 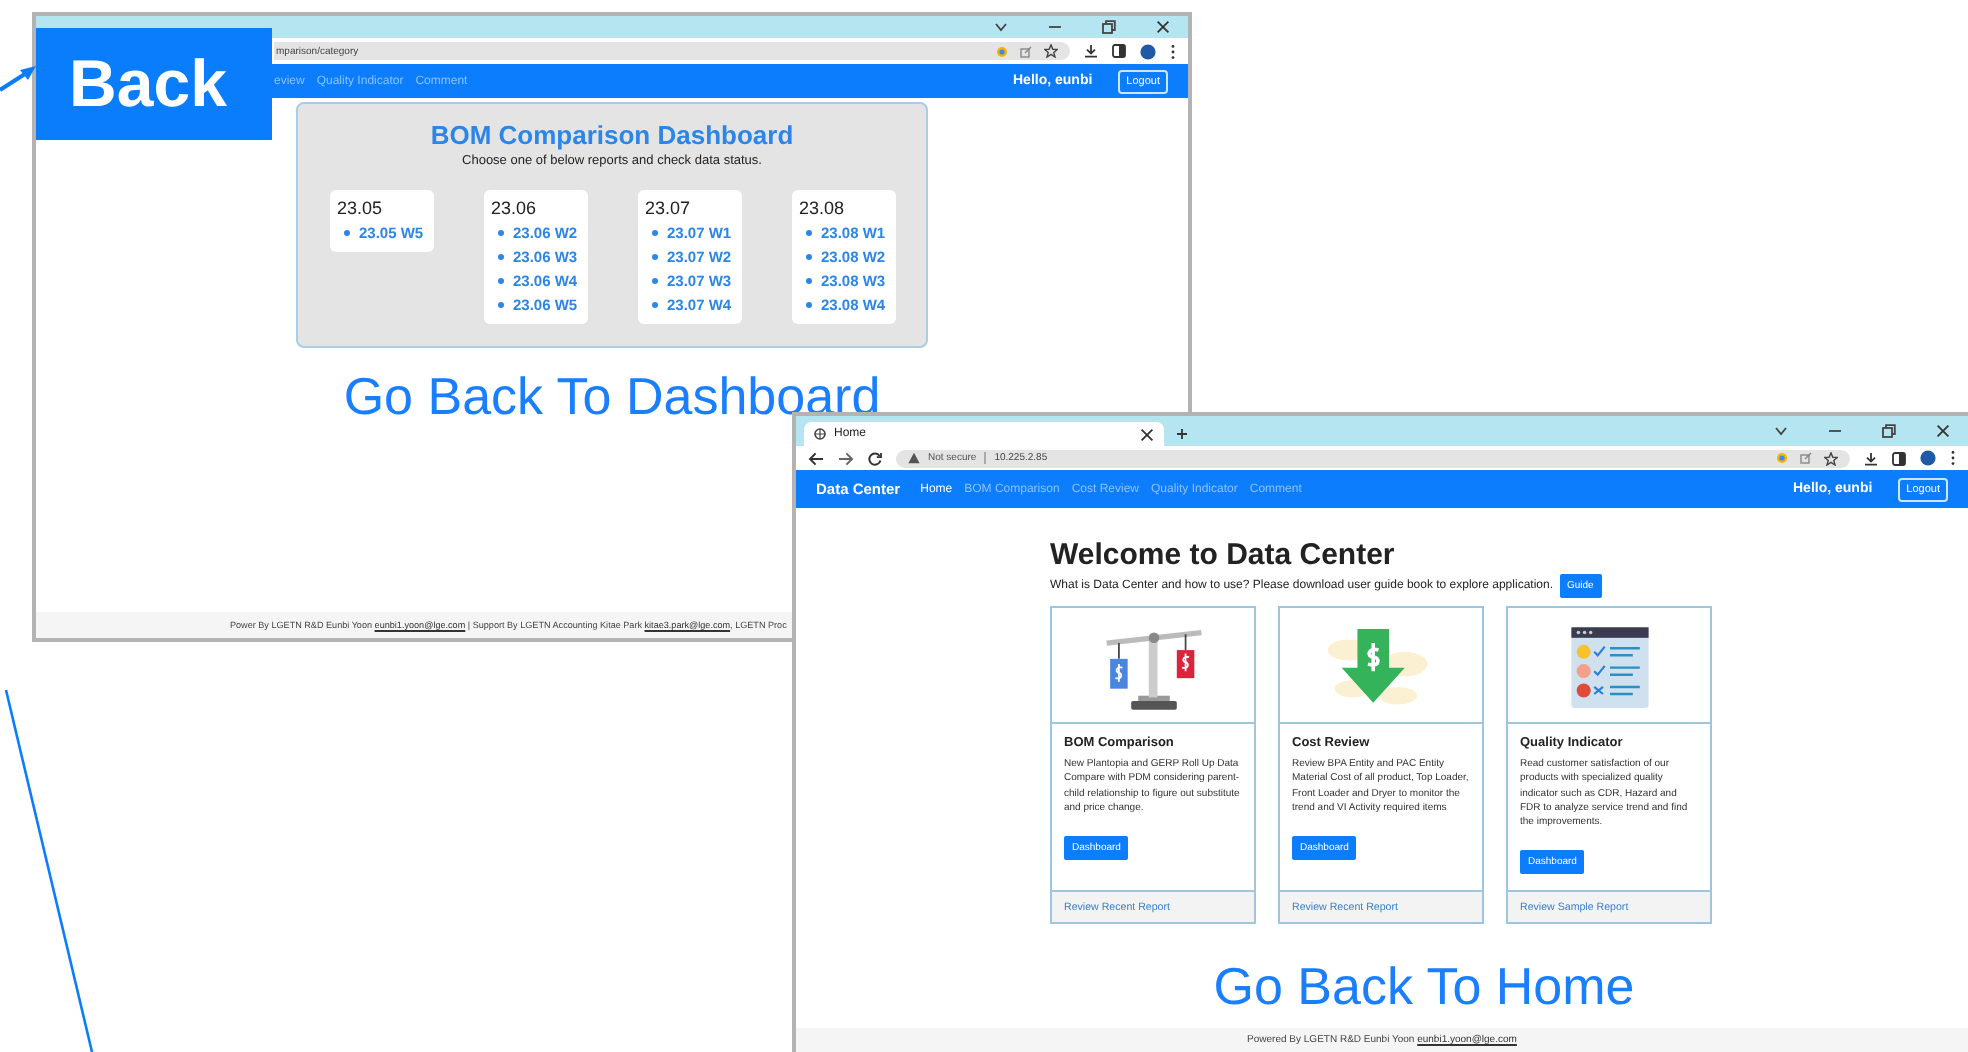 What do you see at coordinates (875, 458) in the screenshot?
I see `reload-icon` at bounding box center [875, 458].